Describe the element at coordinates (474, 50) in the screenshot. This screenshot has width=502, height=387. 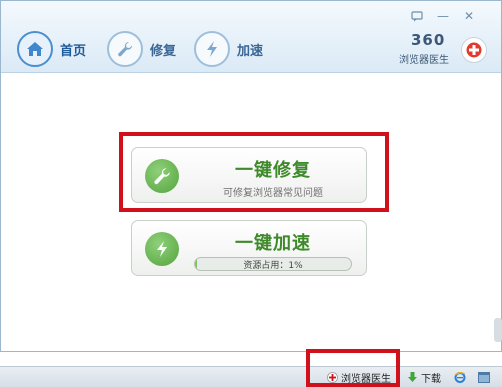
I see `red-cross-icon` at that location.